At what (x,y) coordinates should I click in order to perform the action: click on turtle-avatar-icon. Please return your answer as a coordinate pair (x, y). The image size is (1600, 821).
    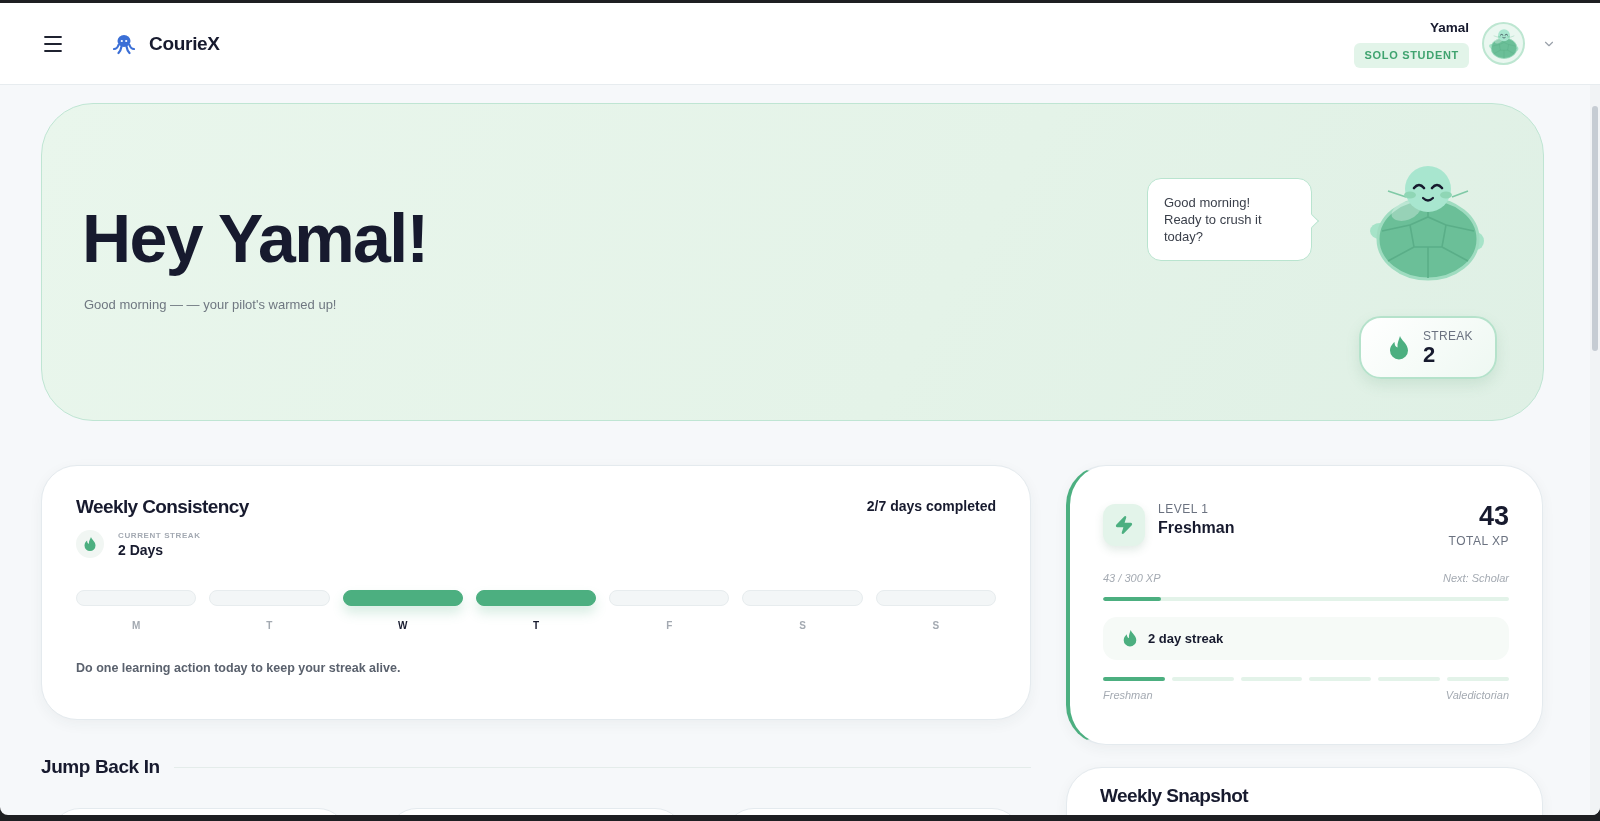
    Looking at the image, I should click on (1503, 43).